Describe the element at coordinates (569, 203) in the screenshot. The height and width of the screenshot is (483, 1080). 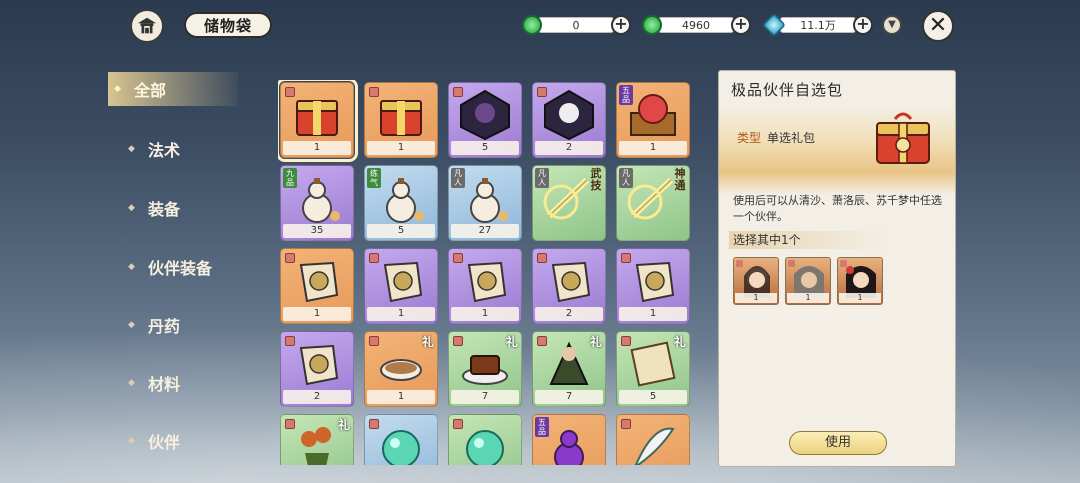
I see `inventory-item: 凡人 武技` at that location.